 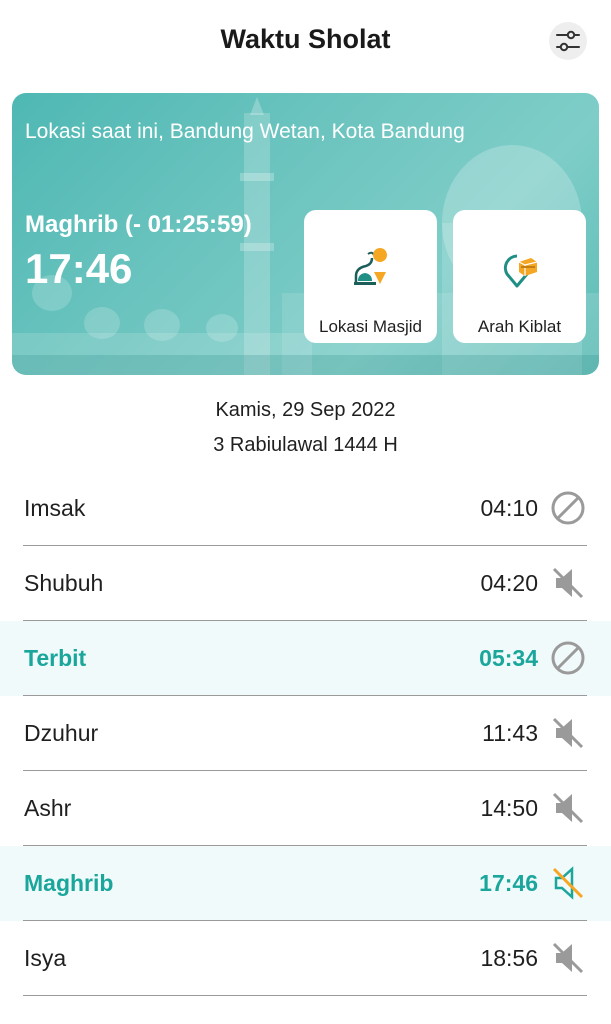 I want to click on kaaba-direction-icon, so click(x=520, y=271).